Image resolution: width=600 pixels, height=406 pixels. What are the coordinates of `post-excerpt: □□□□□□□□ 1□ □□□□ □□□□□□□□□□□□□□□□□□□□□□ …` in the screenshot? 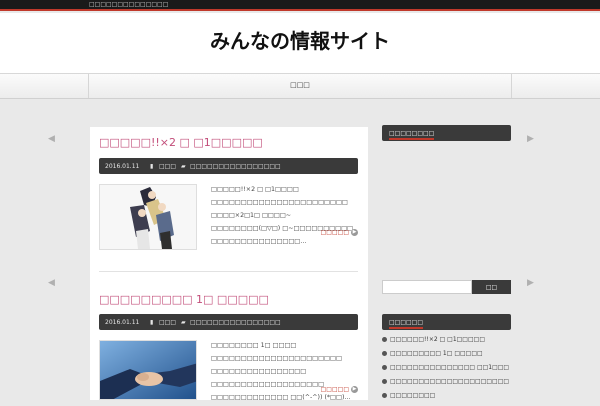 It's located at (281, 371).